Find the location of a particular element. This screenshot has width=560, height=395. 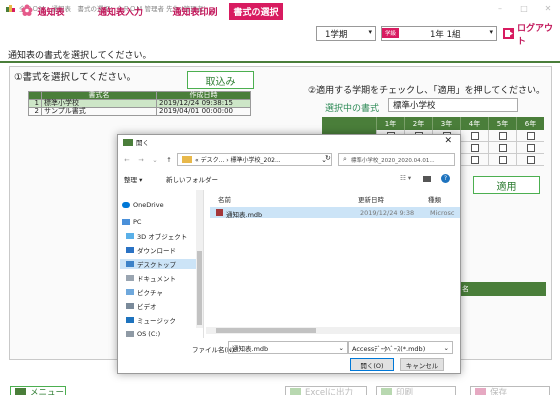

folder-icon is located at coordinates (187, 159).